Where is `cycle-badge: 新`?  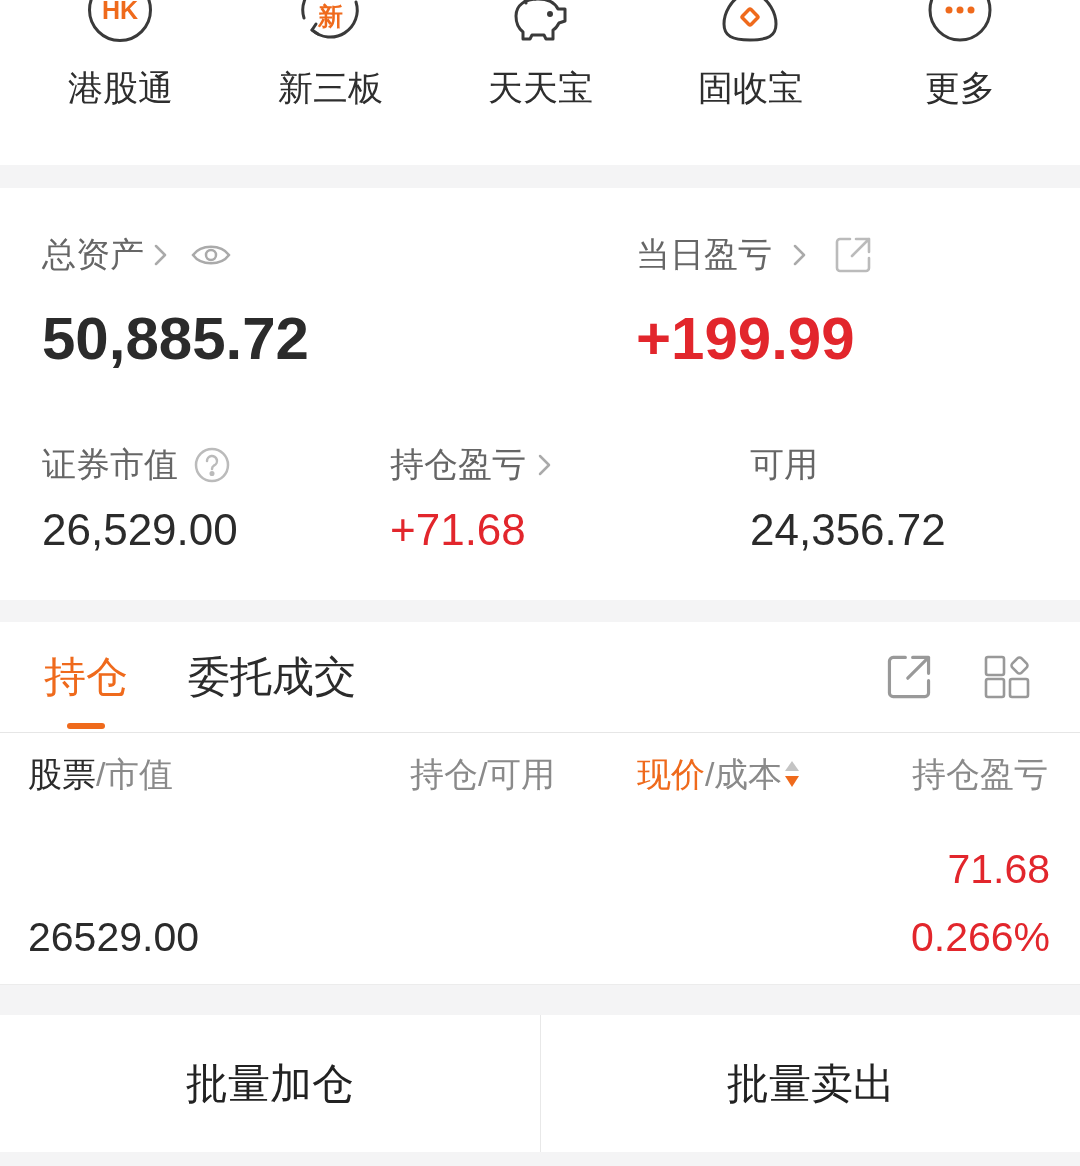
cycle-badge: 新 is located at coordinates (330, 21).